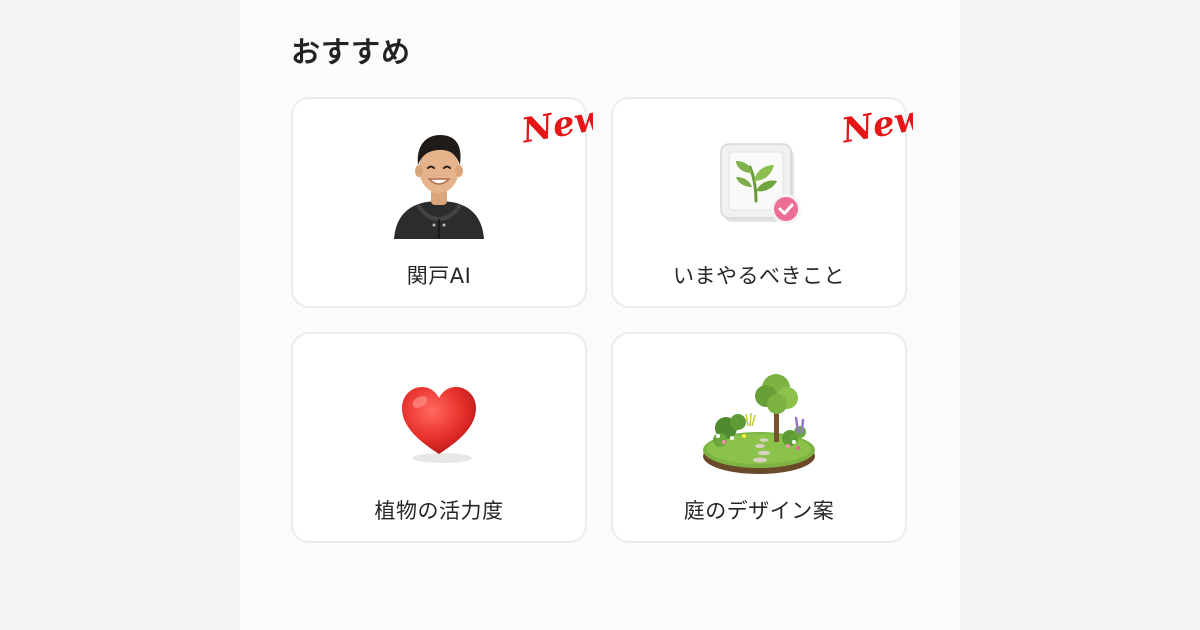 Image resolution: width=1200 pixels, height=630 pixels. Describe the element at coordinates (439, 276) in the screenshot. I see `card-label: 関戸AI` at that location.